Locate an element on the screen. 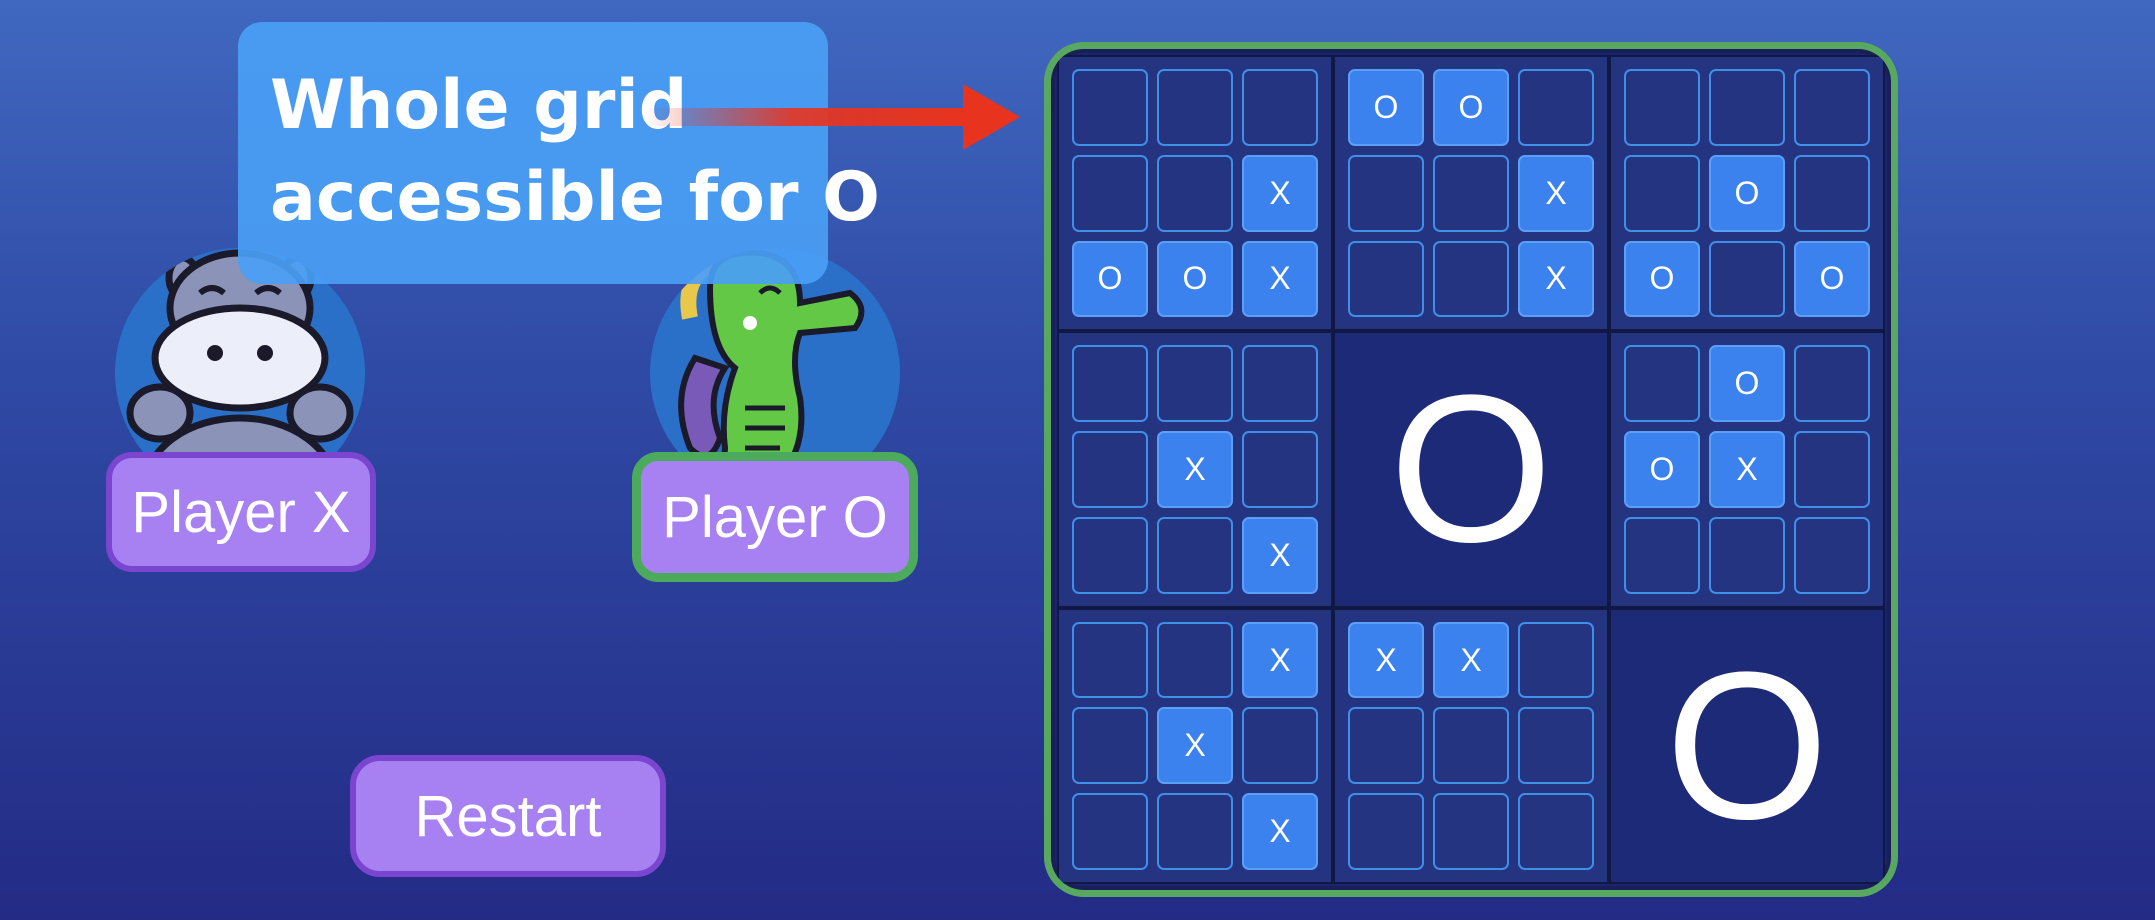 Image resolution: width=2155 pixels, height=920 pixels. callout-line-2: accessible for O is located at coordinates (575, 197).